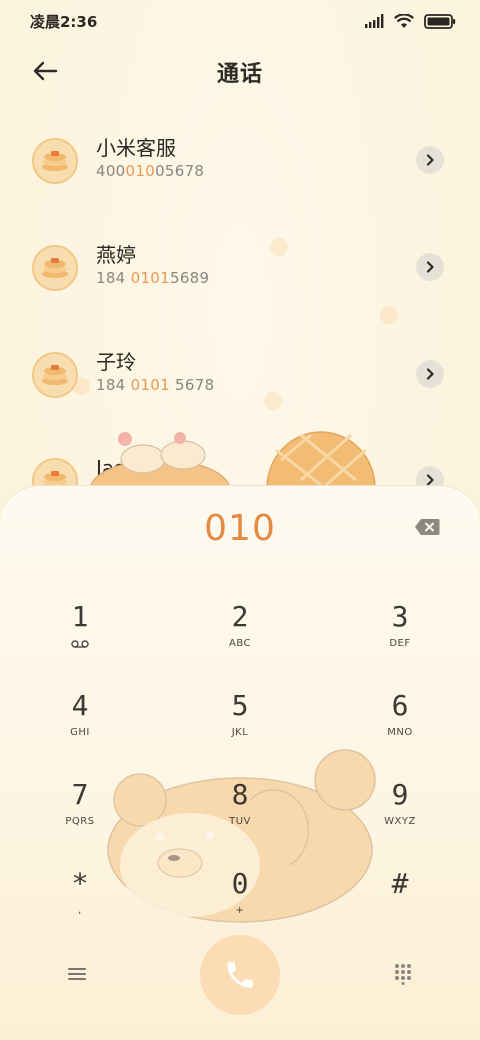 This screenshot has width=480, height=1040. I want to click on key-5: 5 JKL, so click(240, 724).